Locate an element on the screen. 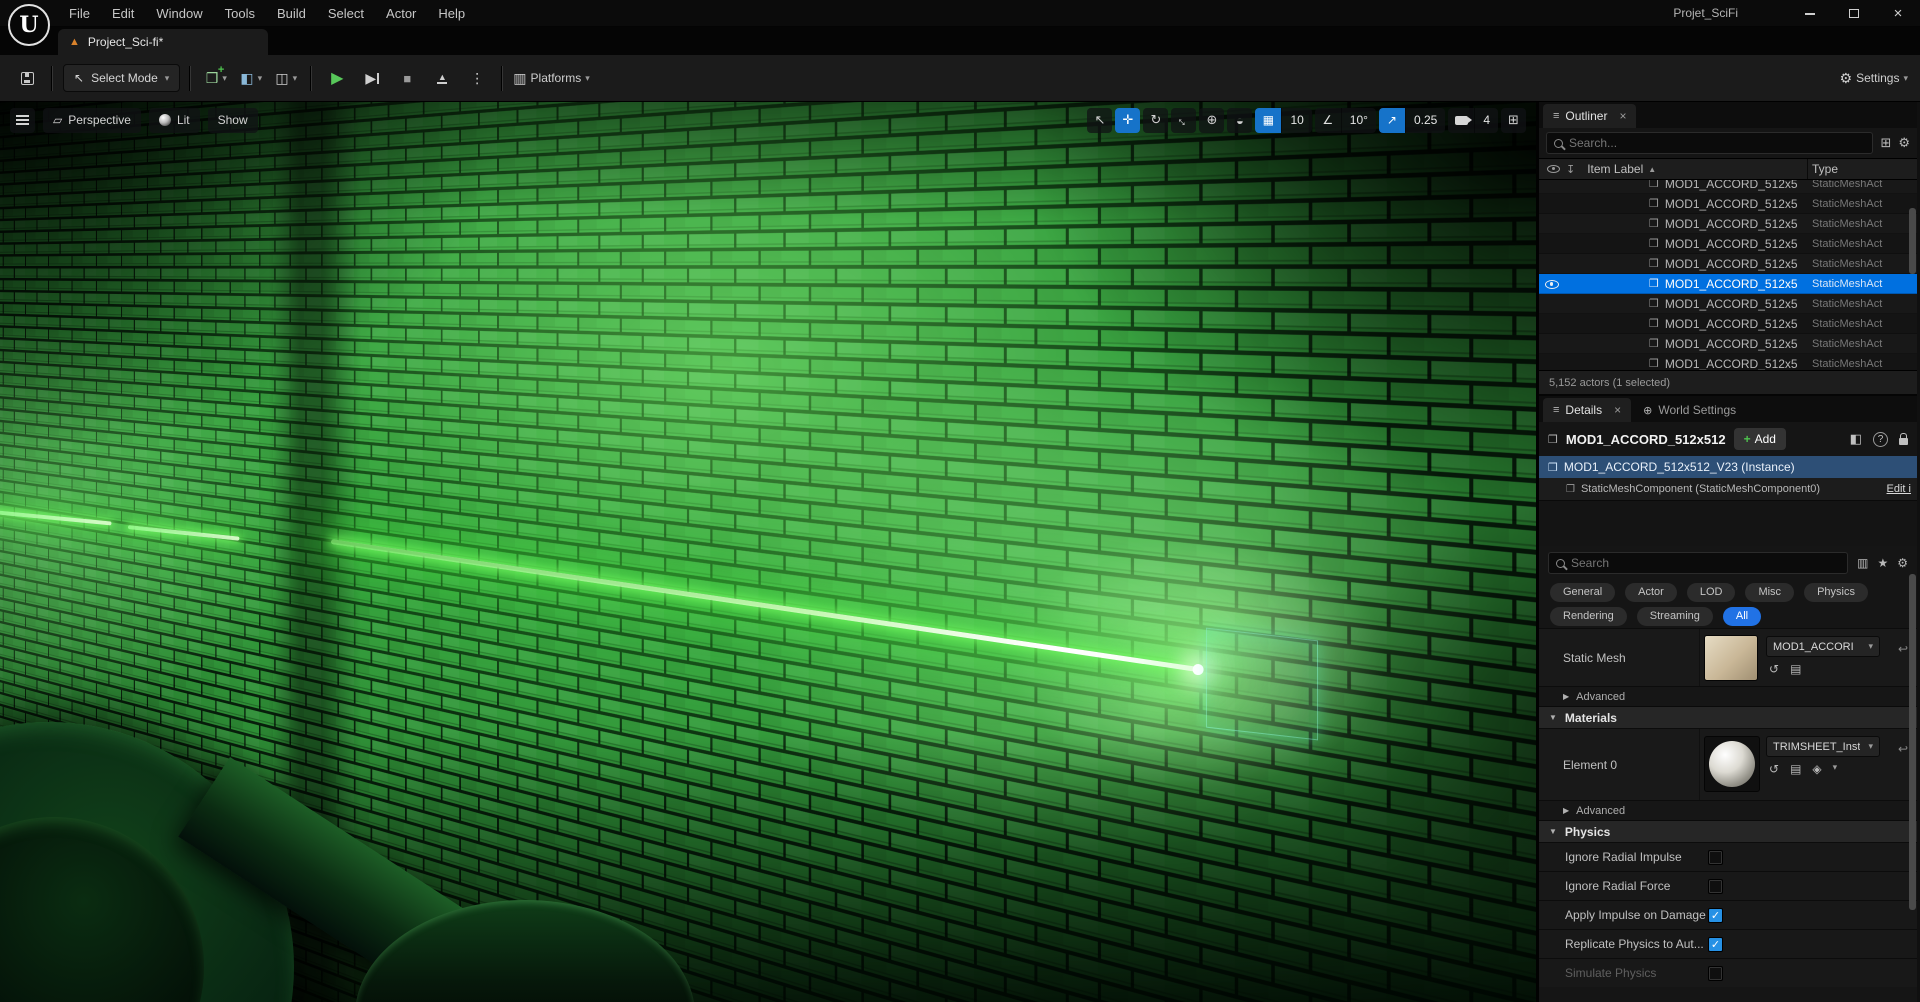 The image size is (1920, 1002). convert-to-blueprint-icon: ◧ is located at coordinates (1856, 439).